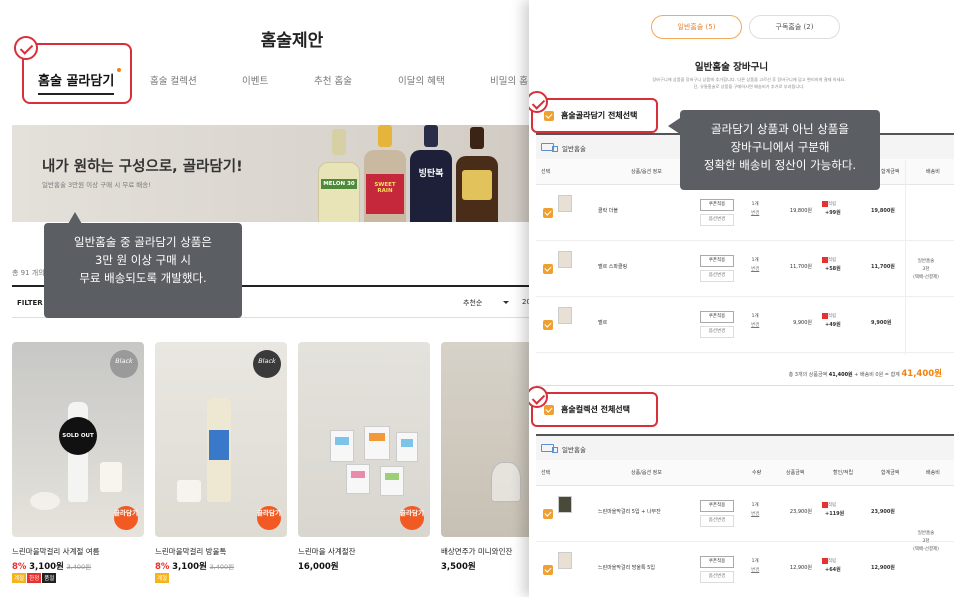  What do you see at coordinates (124, 364) in the screenshot?
I see `black-badge: Black` at bounding box center [124, 364].